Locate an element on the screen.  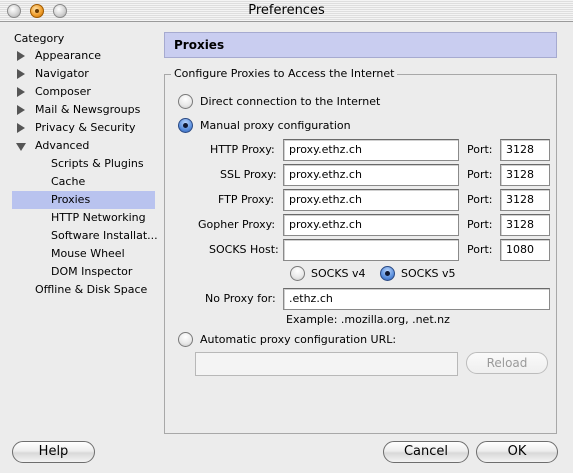
tree-item-privacy-security: Privacy & Security is located at coordinates (76, 128).